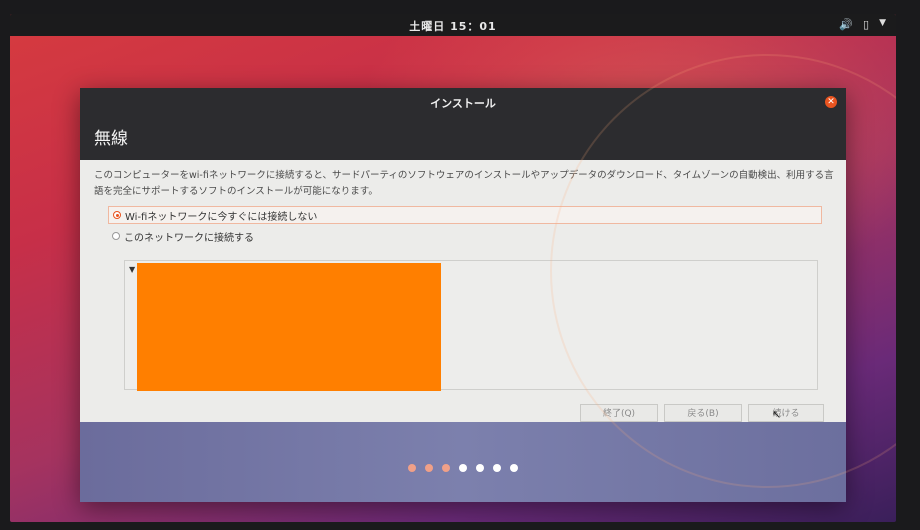 The height and width of the screenshot is (530, 920). Describe the element at coordinates (289, 327) in the screenshot. I see `redacted-block` at that location.